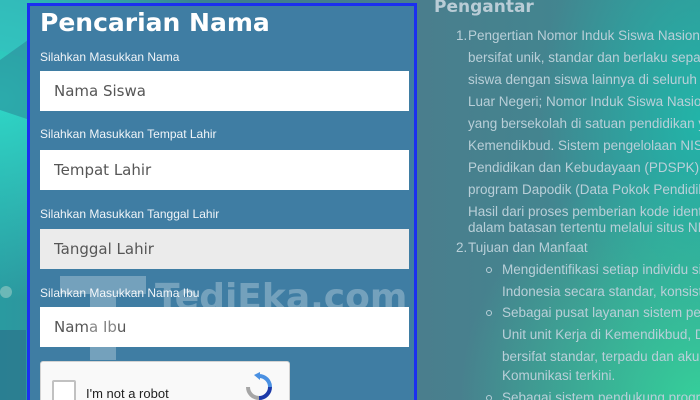  Describe the element at coordinates (224, 327) in the screenshot. I see `mother-name-input` at that location.